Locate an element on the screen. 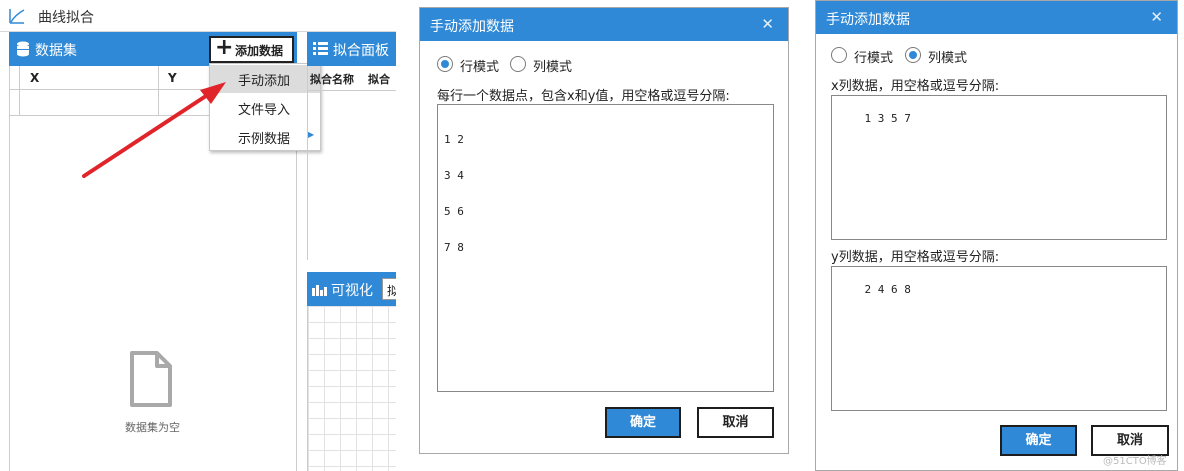  y-data-value: 2 4 6 8 is located at coordinates (887, 289).